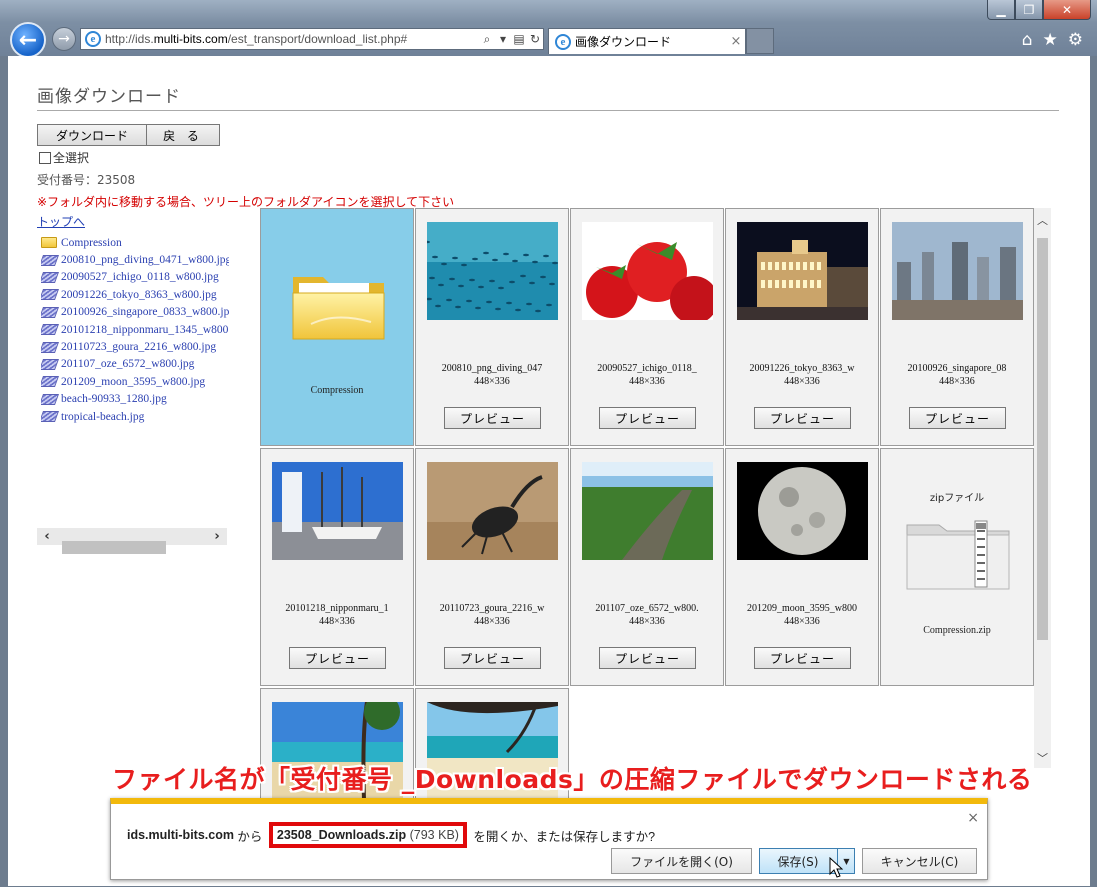 Image resolution: width=1097 pixels, height=887 pixels. I want to click on tree-item: 20091226_tokyo_8363_w800.jpg, so click(135, 294).